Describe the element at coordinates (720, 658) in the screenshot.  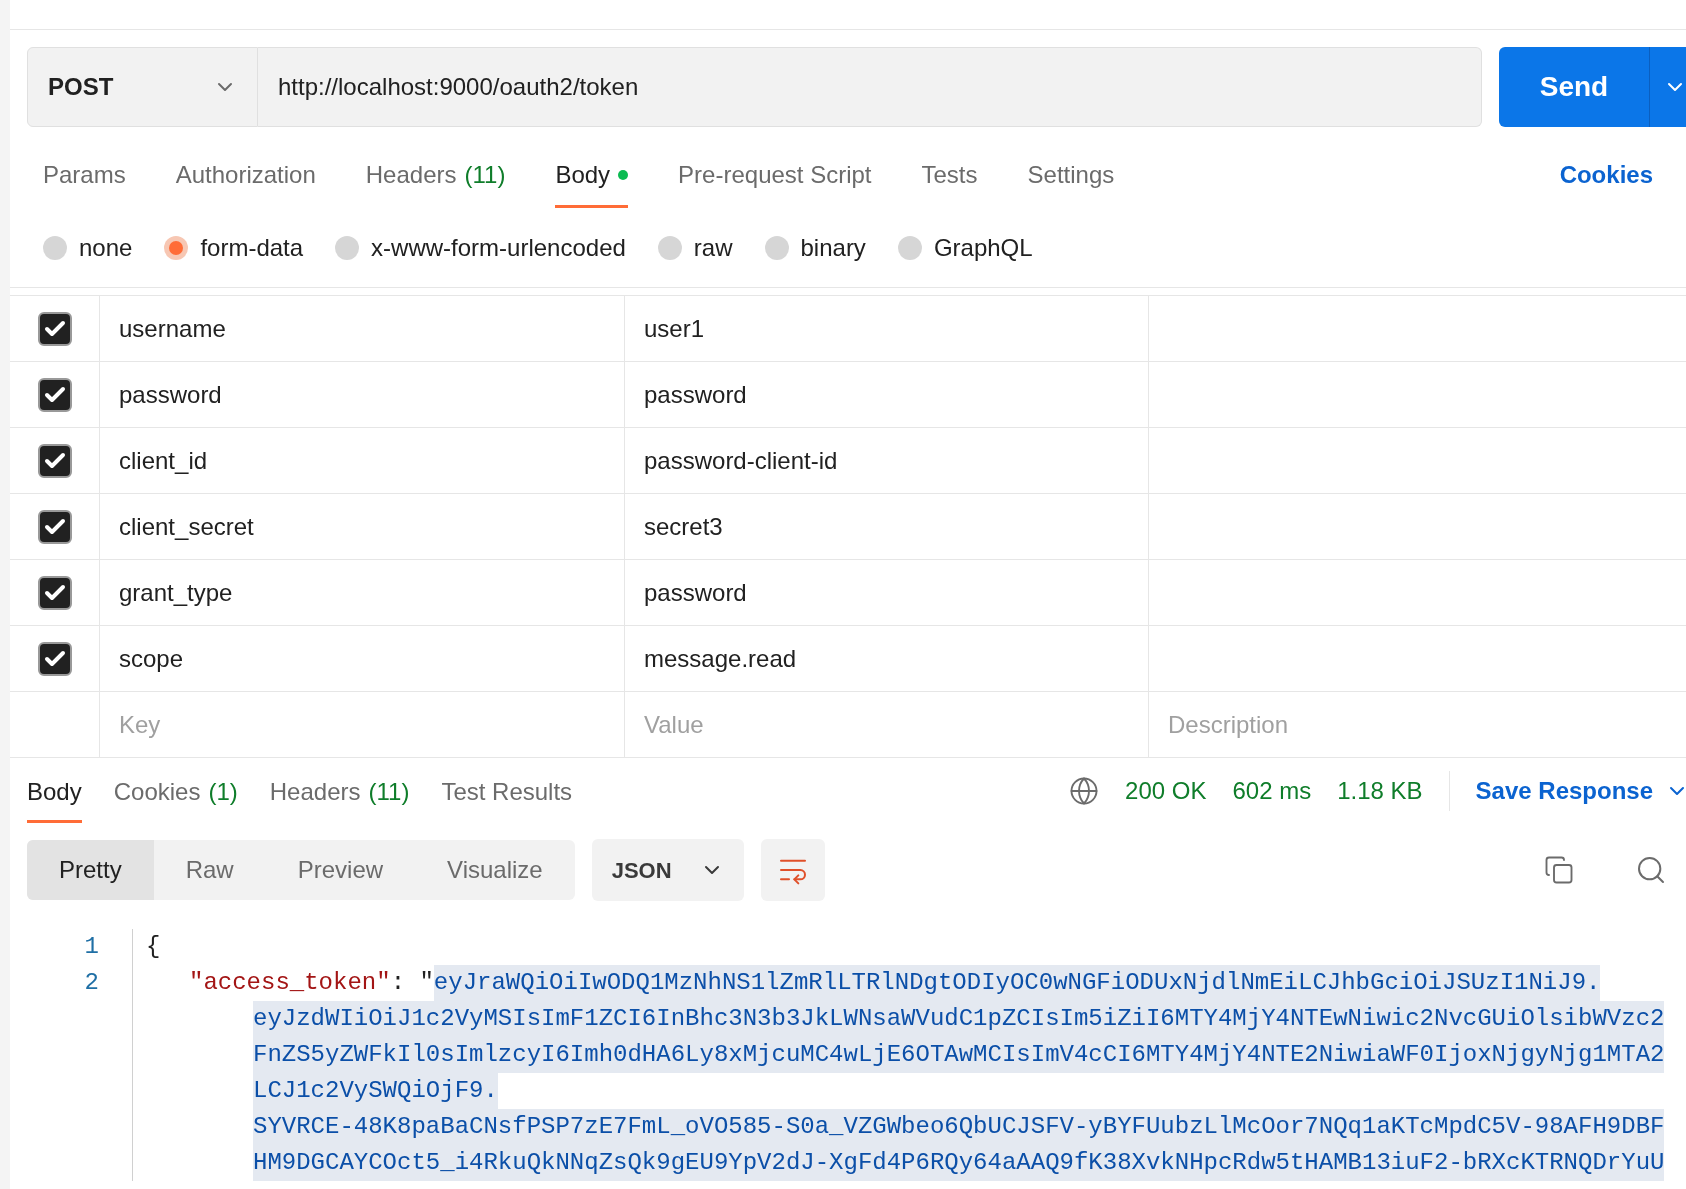
I see `param-value: message.read` at that location.